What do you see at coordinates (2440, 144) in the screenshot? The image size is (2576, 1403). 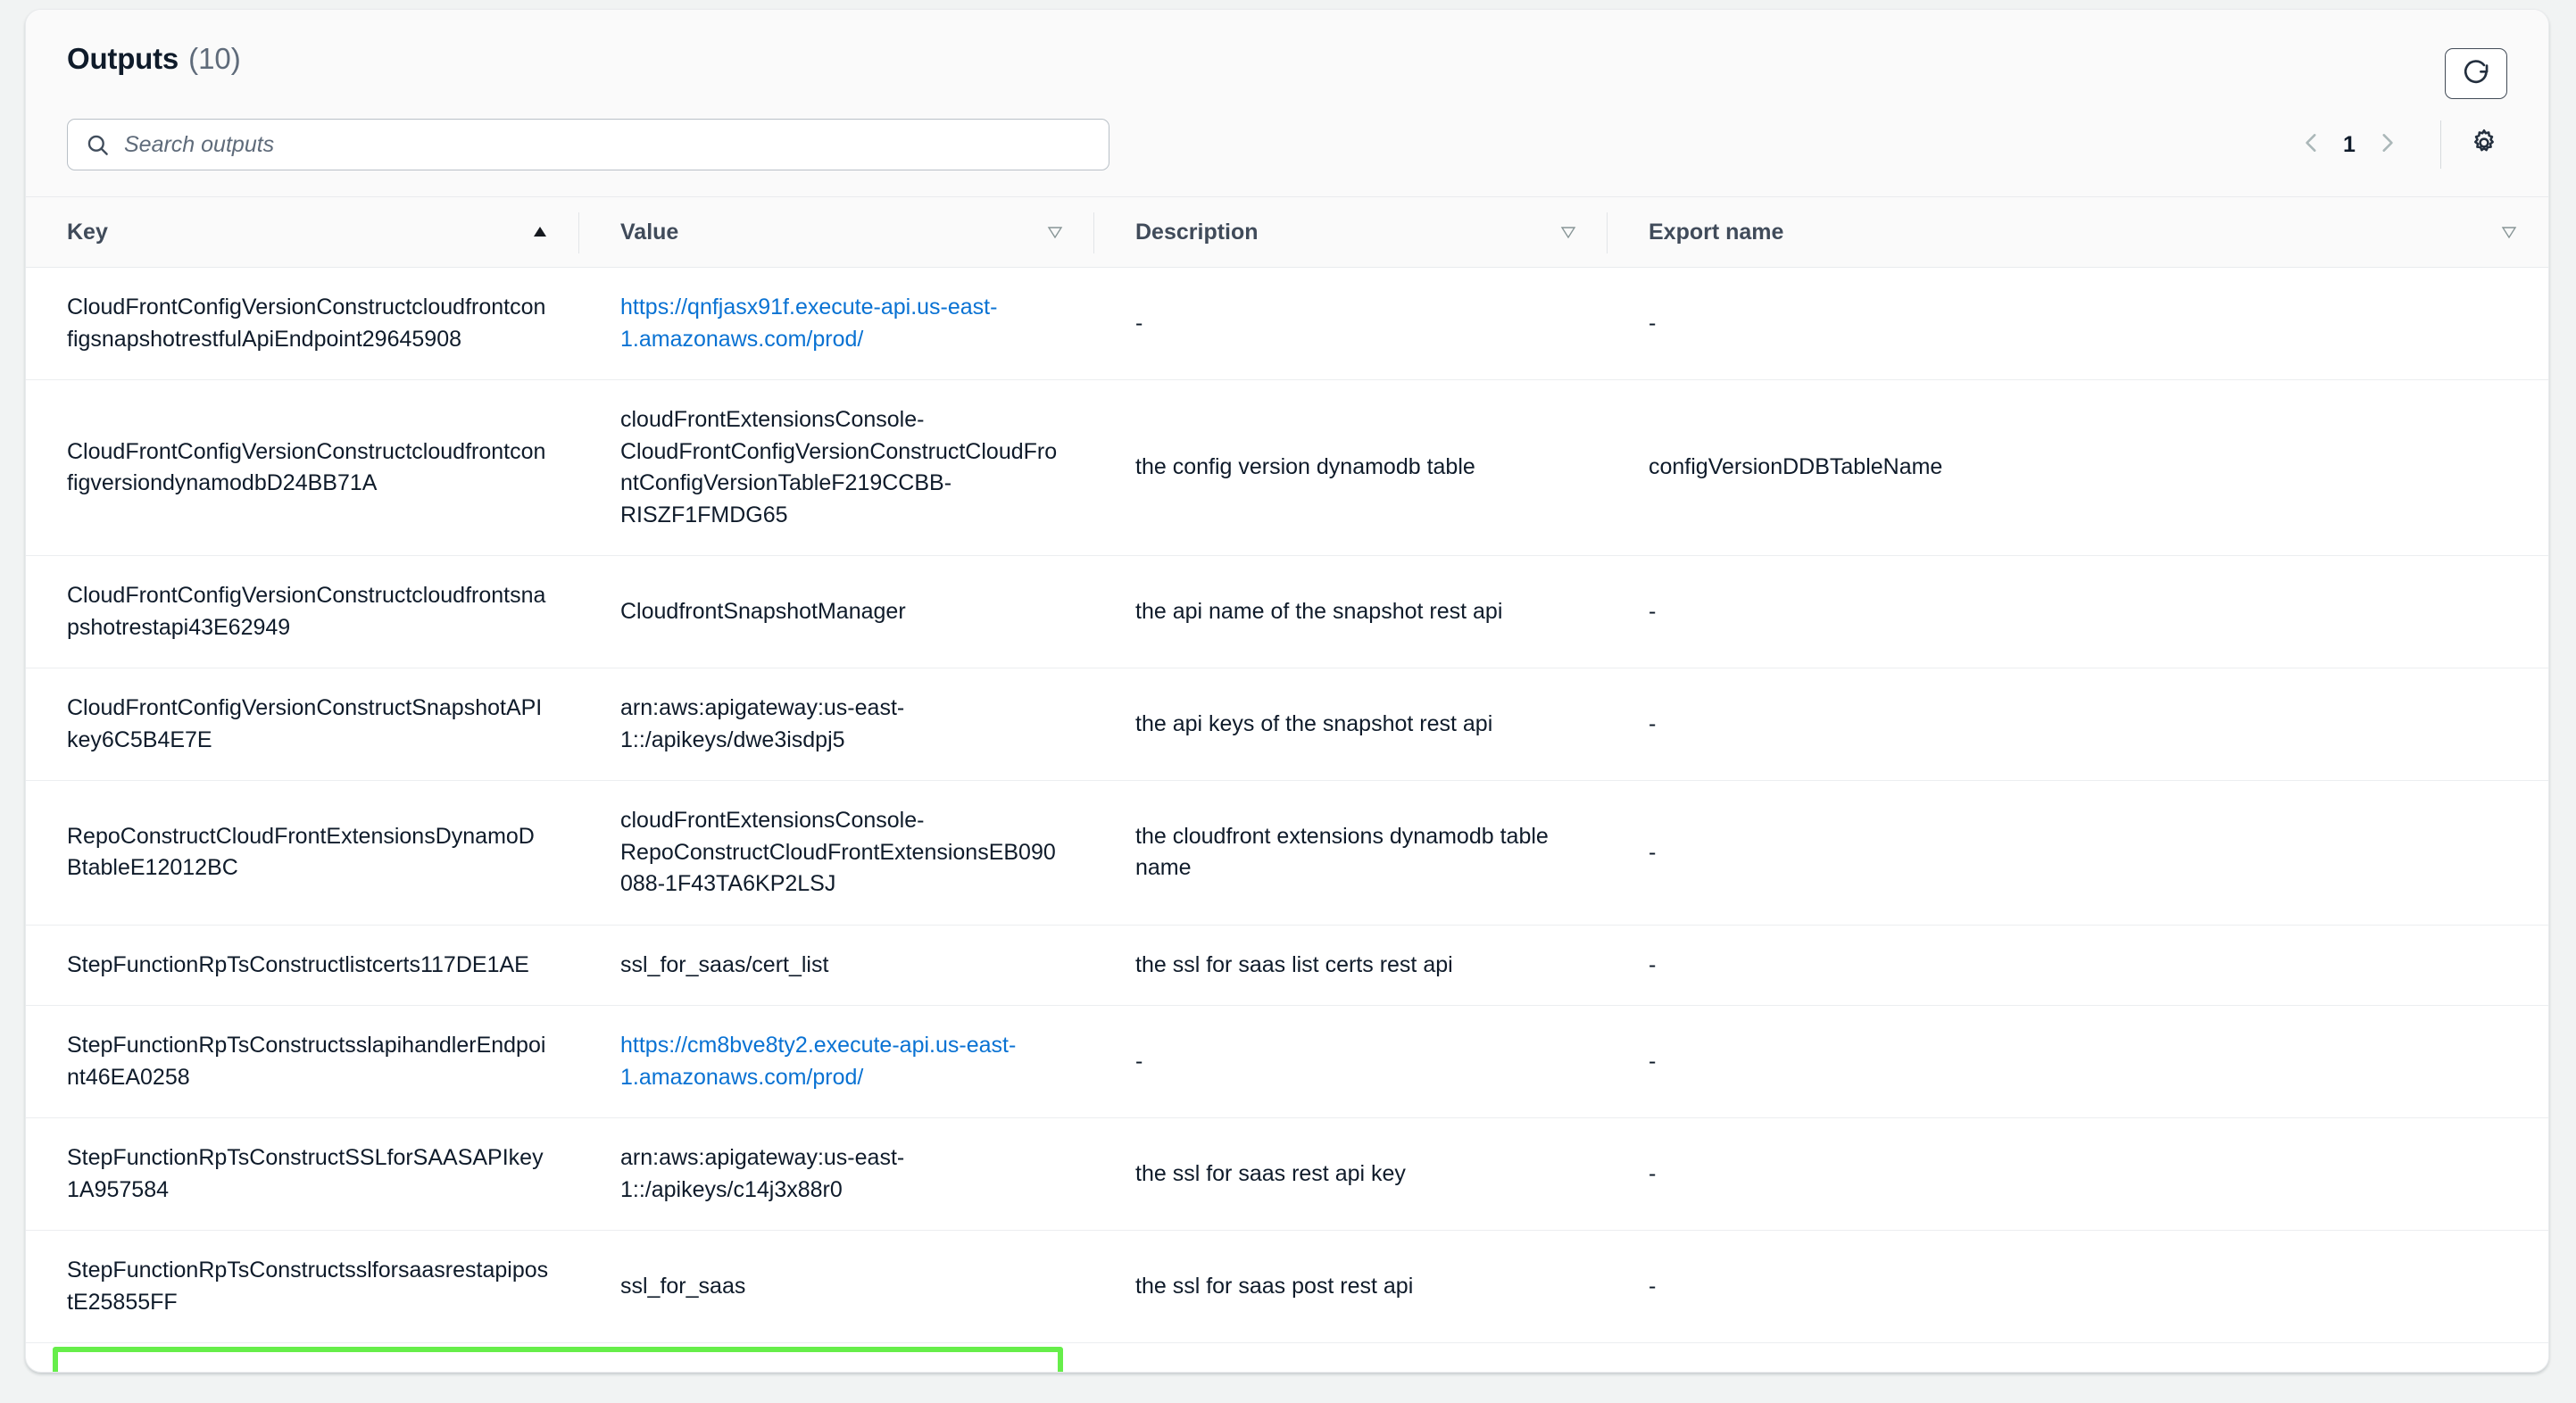 I see `toolbar-divider` at bounding box center [2440, 144].